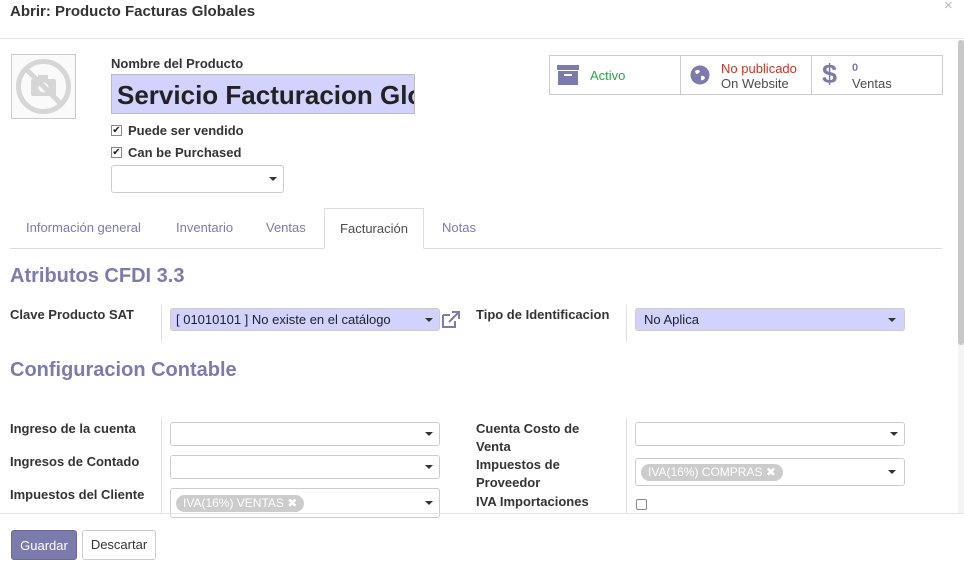 The image size is (964, 569). Describe the element at coordinates (283, 319) in the screenshot. I see `clave-producto-sat-value: [ 01010101 ] No existe en el catálogo` at that location.